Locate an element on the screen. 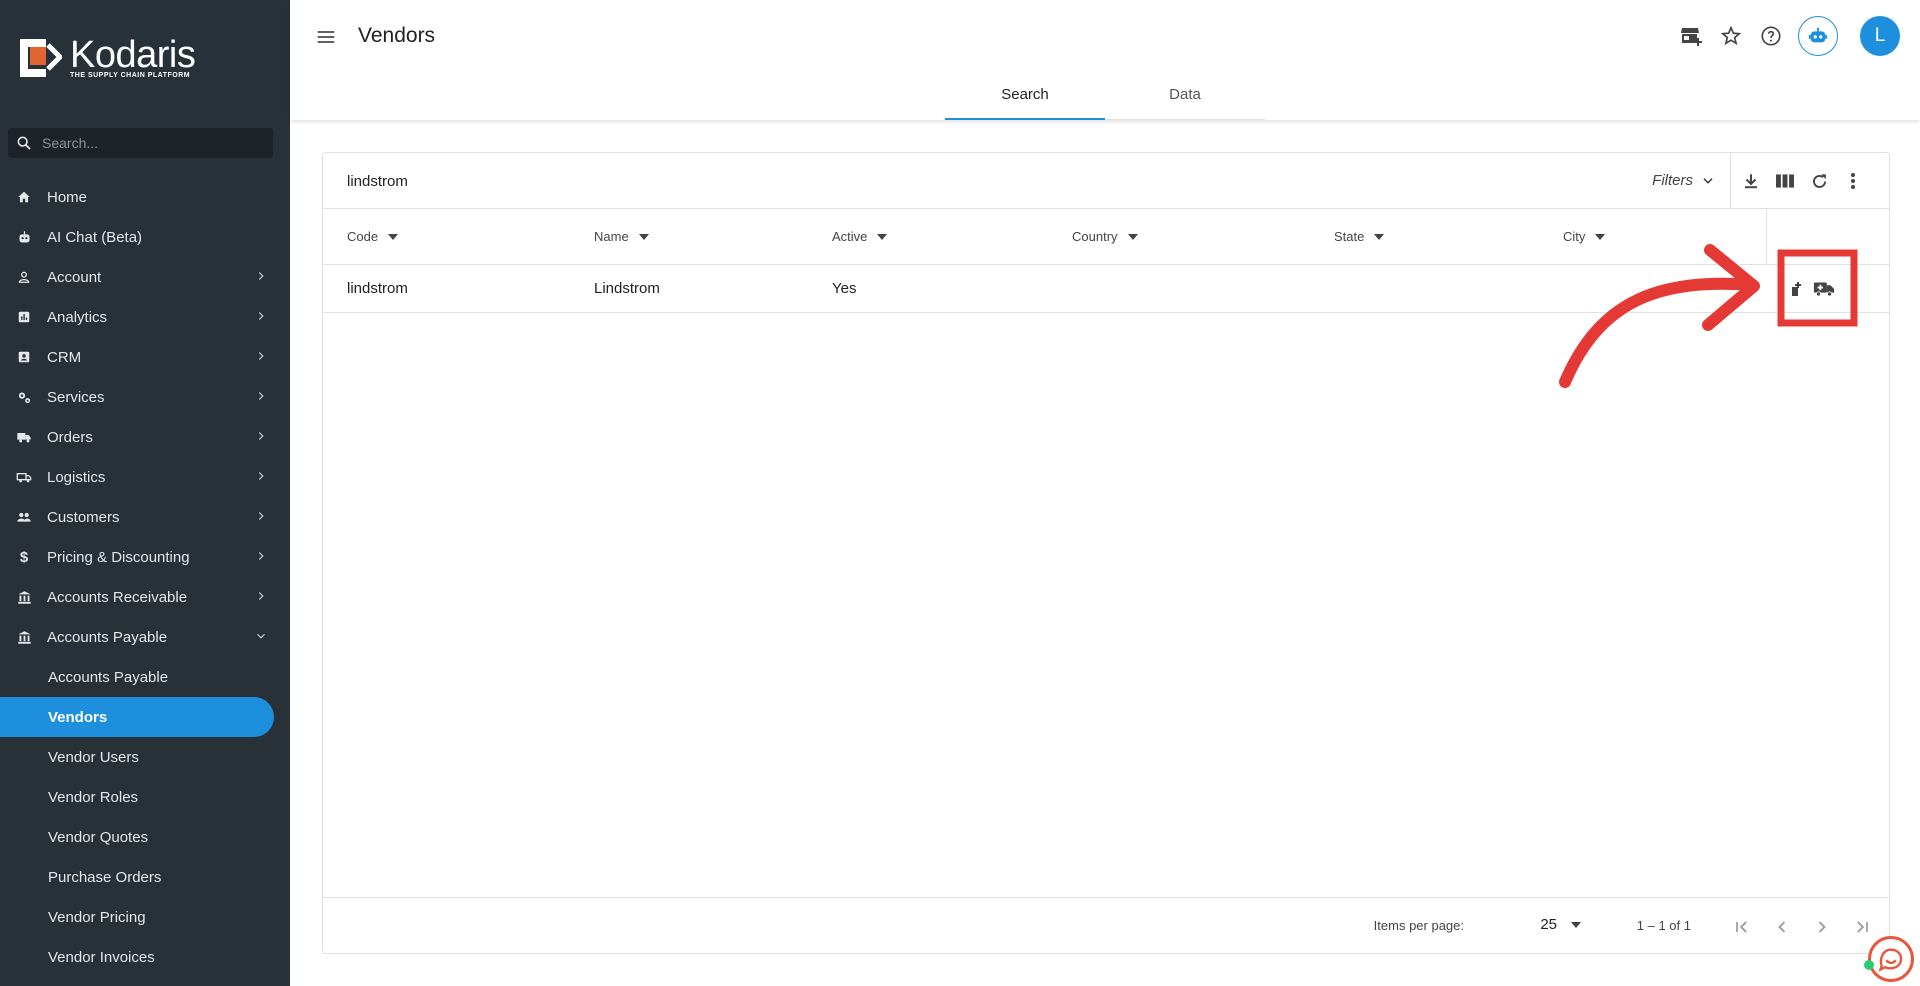 The image size is (1920, 986). items-per-page-select: 25 is located at coordinates (1560, 924).